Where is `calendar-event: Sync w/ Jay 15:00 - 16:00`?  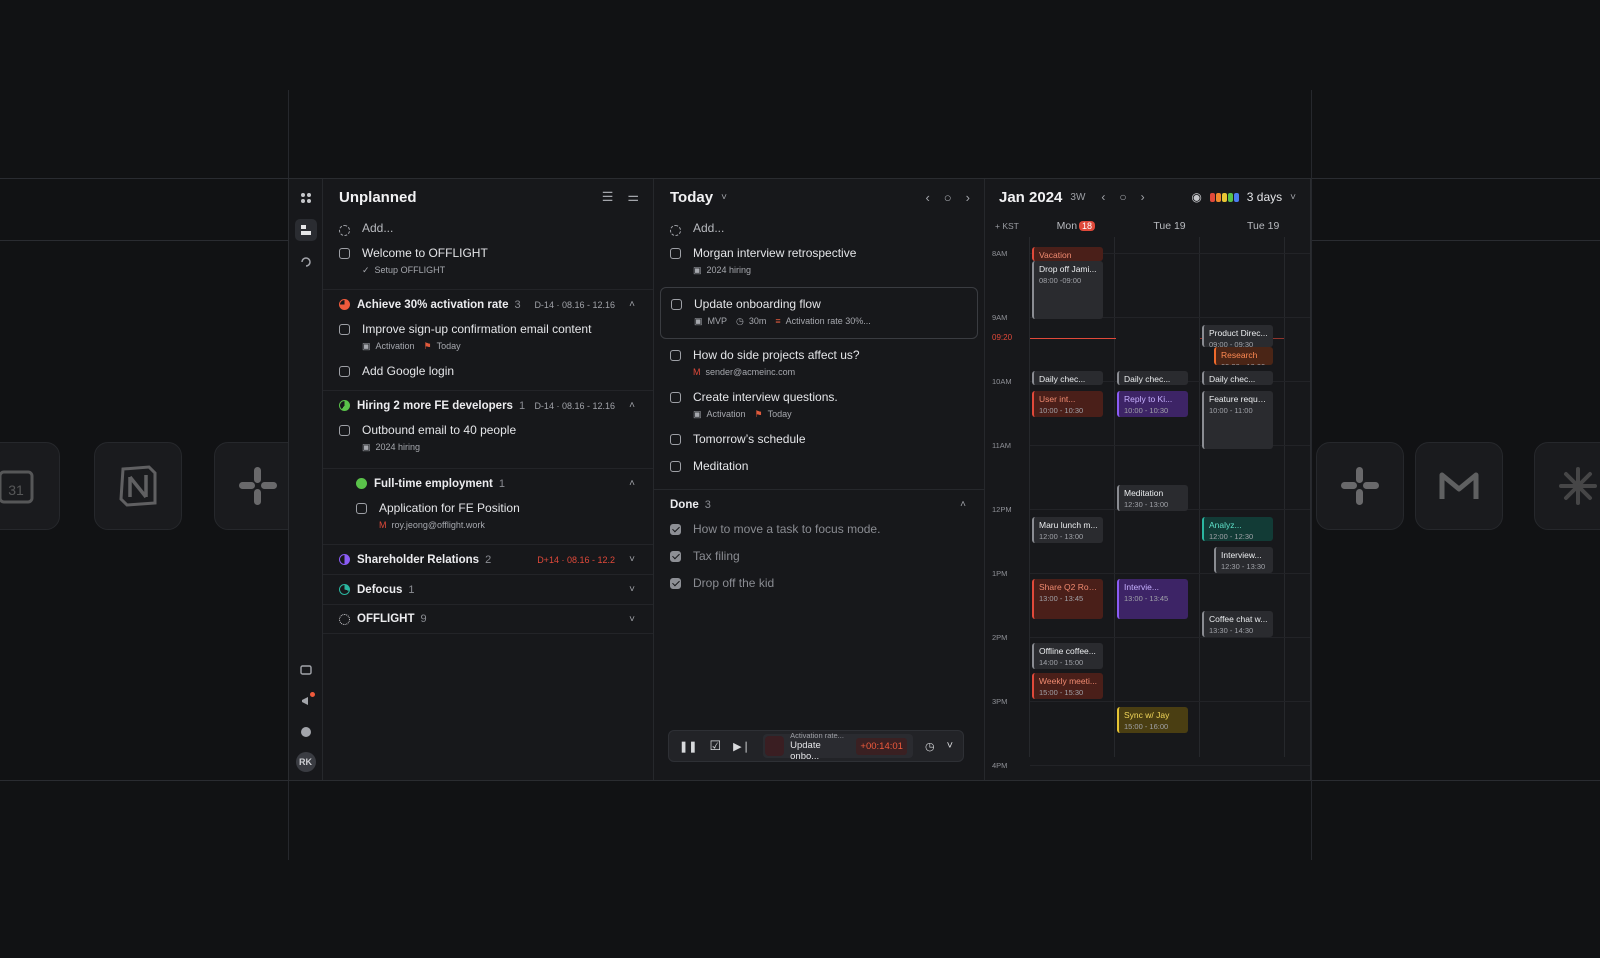 calendar-event: Sync w/ Jay 15:00 - 16:00 is located at coordinates (1152, 720).